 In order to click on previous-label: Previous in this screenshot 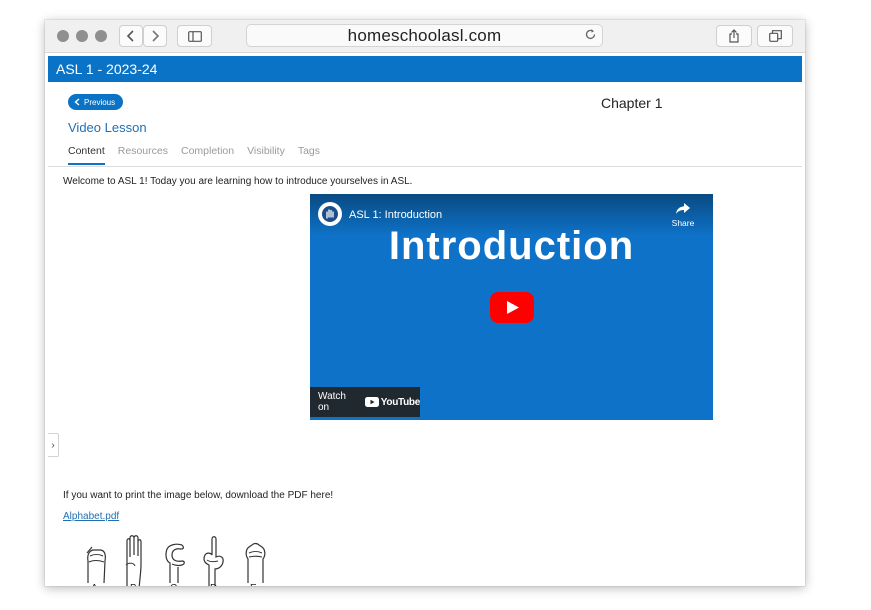, I will do `click(100, 102)`.